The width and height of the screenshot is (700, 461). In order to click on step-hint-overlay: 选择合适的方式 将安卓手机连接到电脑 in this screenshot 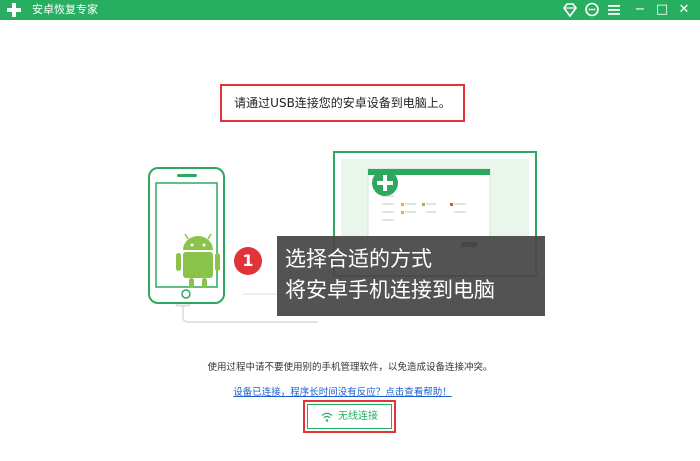, I will do `click(411, 276)`.